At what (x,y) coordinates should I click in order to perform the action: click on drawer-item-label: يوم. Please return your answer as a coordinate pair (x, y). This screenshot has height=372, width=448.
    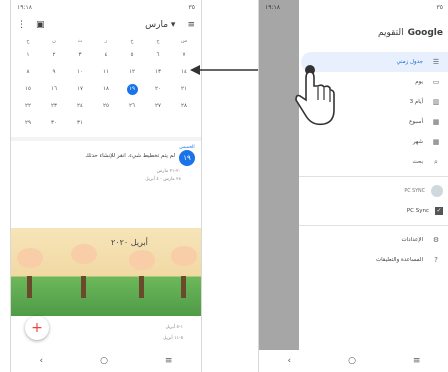
    Looking at the image, I should click on (419, 82).